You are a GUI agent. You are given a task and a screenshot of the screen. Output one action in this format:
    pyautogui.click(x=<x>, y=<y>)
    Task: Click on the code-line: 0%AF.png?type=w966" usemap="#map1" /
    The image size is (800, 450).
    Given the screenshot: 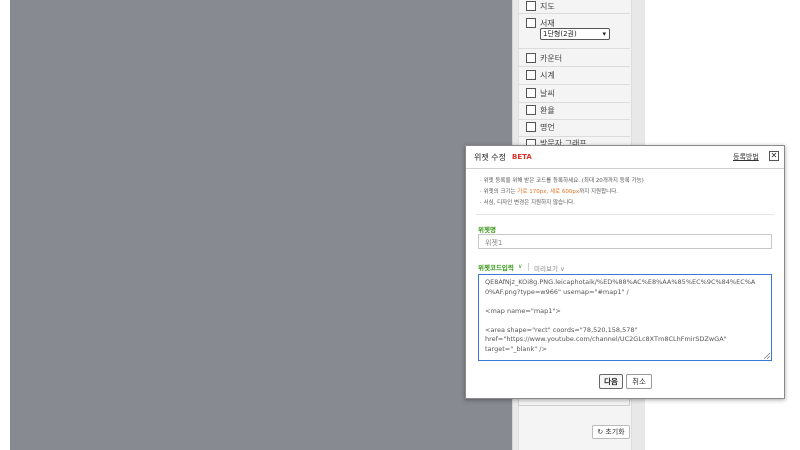 What is the action you would take?
    pyautogui.click(x=557, y=291)
    